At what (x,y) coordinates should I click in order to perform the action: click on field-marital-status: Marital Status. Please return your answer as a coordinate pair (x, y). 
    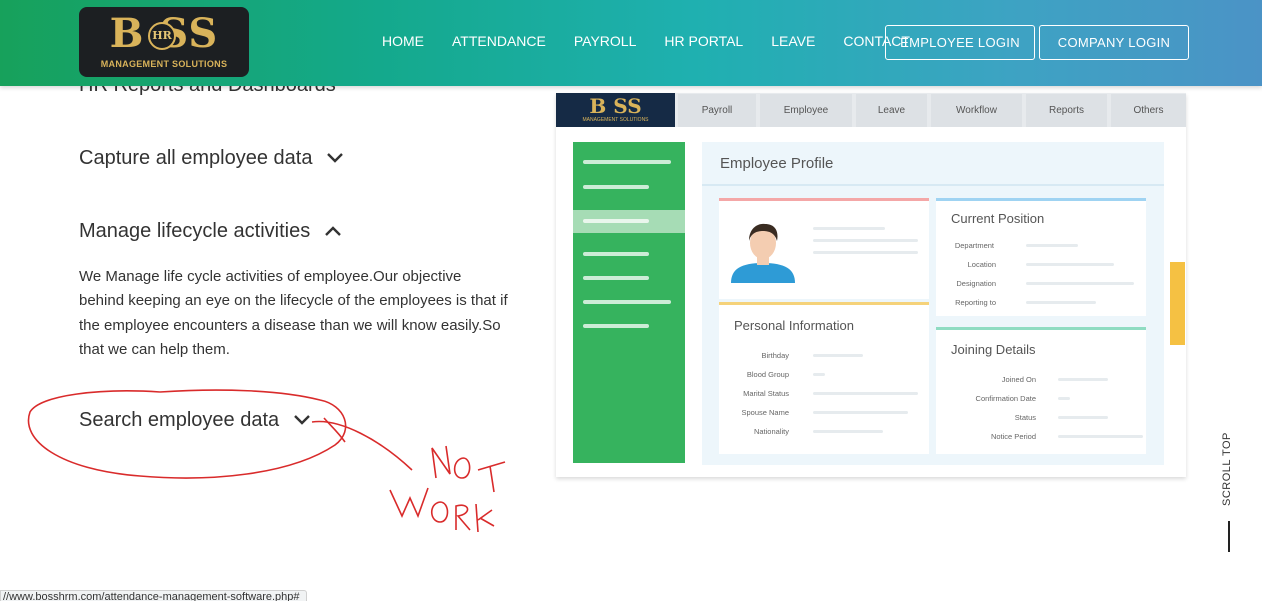
    Looking at the image, I should click on (766, 393).